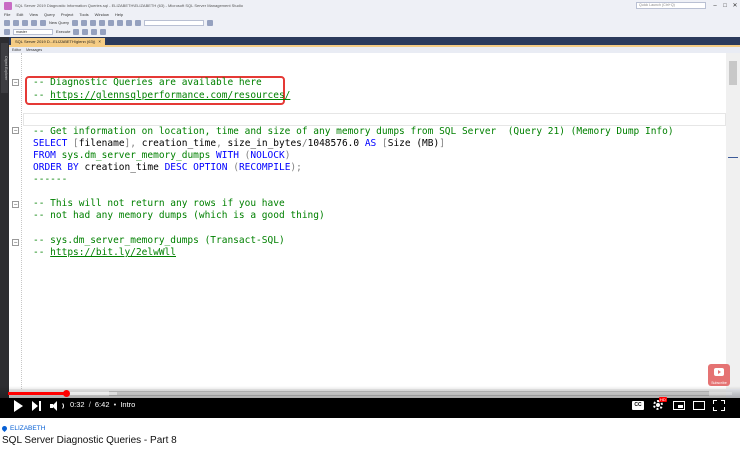 This screenshot has height=452, width=740. What do you see at coordinates (102, 22) in the screenshot?
I see `cut-icon` at bounding box center [102, 22].